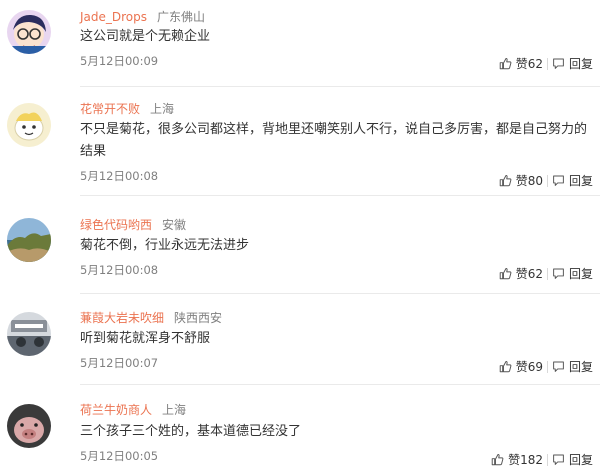  I want to click on comment-text: 三个孩子三个姓的，基本道德已经没了, so click(191, 431).